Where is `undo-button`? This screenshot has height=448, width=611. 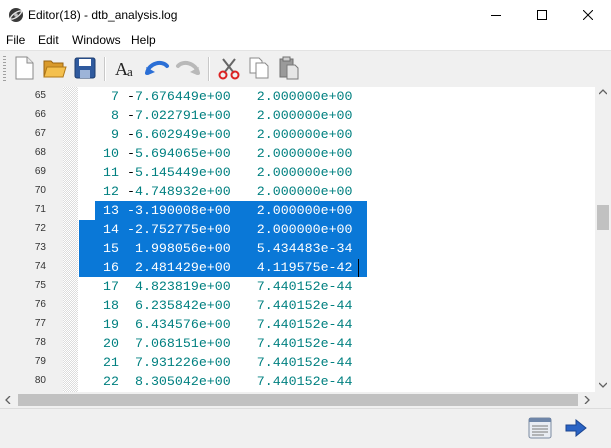
undo-button is located at coordinates (157, 69).